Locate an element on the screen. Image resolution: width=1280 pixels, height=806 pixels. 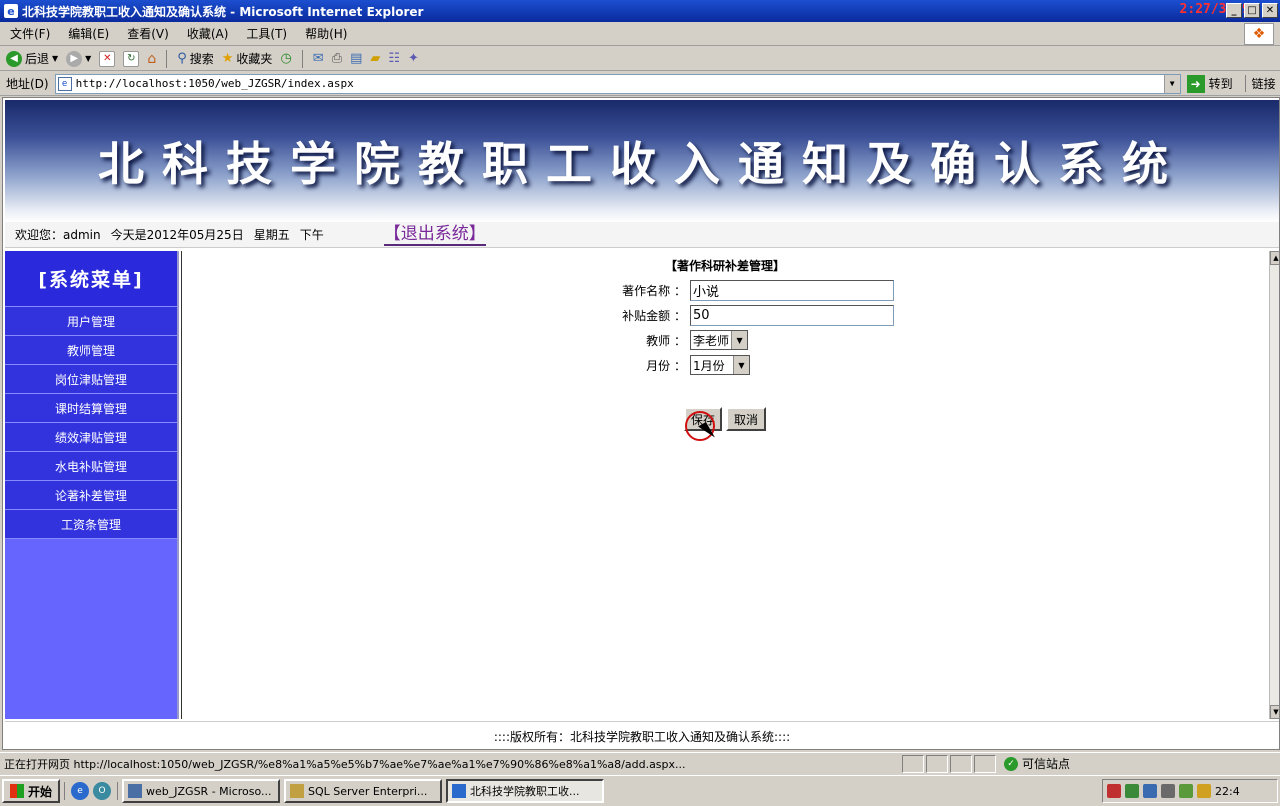
menu-view: 查看(V) is located at coordinates (148, 33).